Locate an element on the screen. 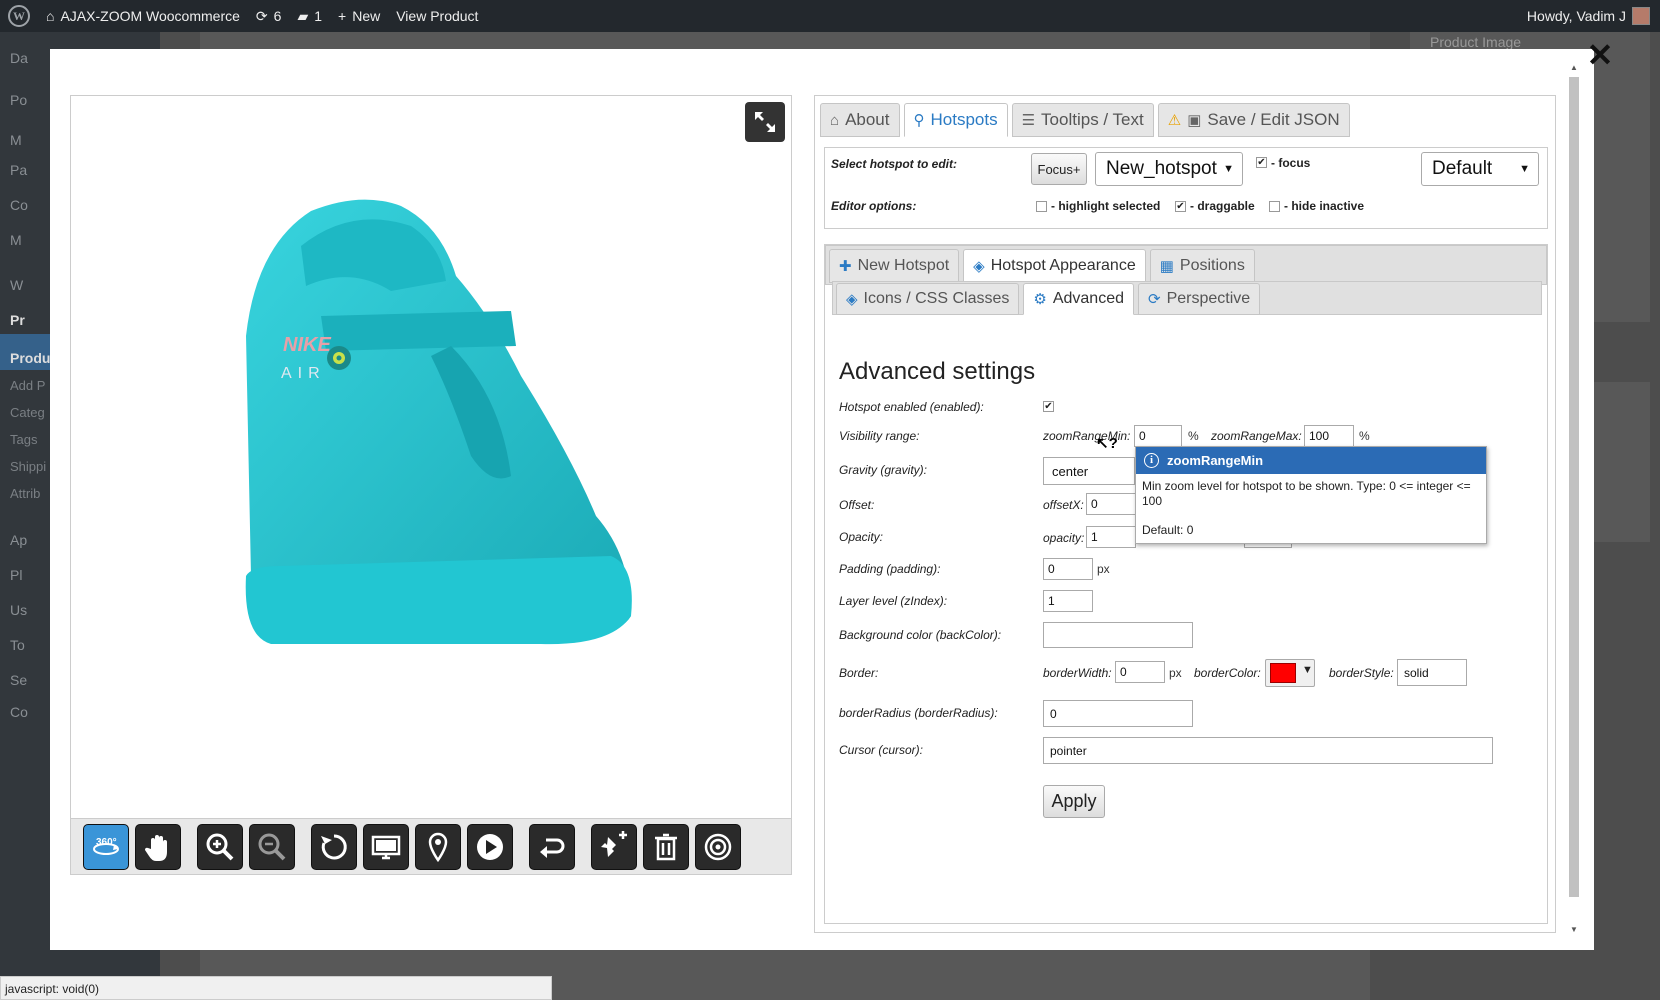  gear-icon: ⚙ is located at coordinates (1040, 299).